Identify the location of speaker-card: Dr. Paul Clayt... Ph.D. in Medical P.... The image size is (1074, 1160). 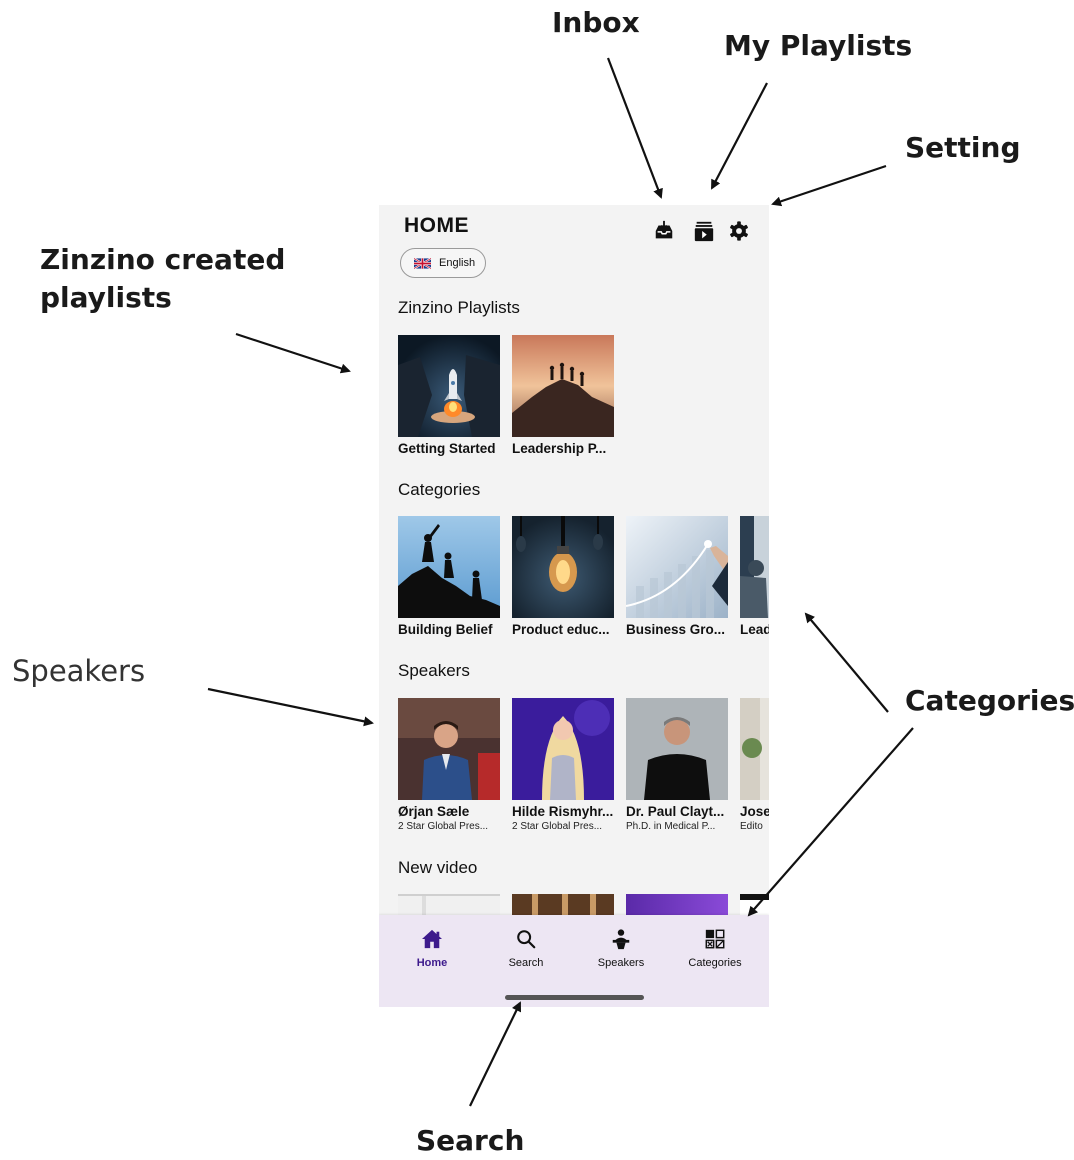
(677, 765).